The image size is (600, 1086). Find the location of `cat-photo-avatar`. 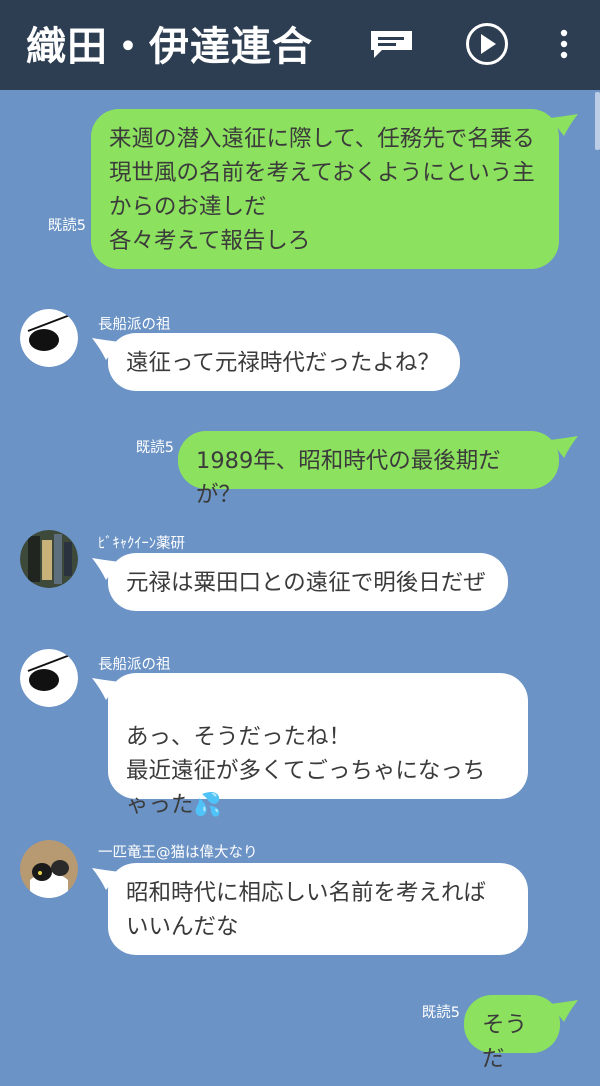

cat-photo-avatar is located at coordinates (49, 869).